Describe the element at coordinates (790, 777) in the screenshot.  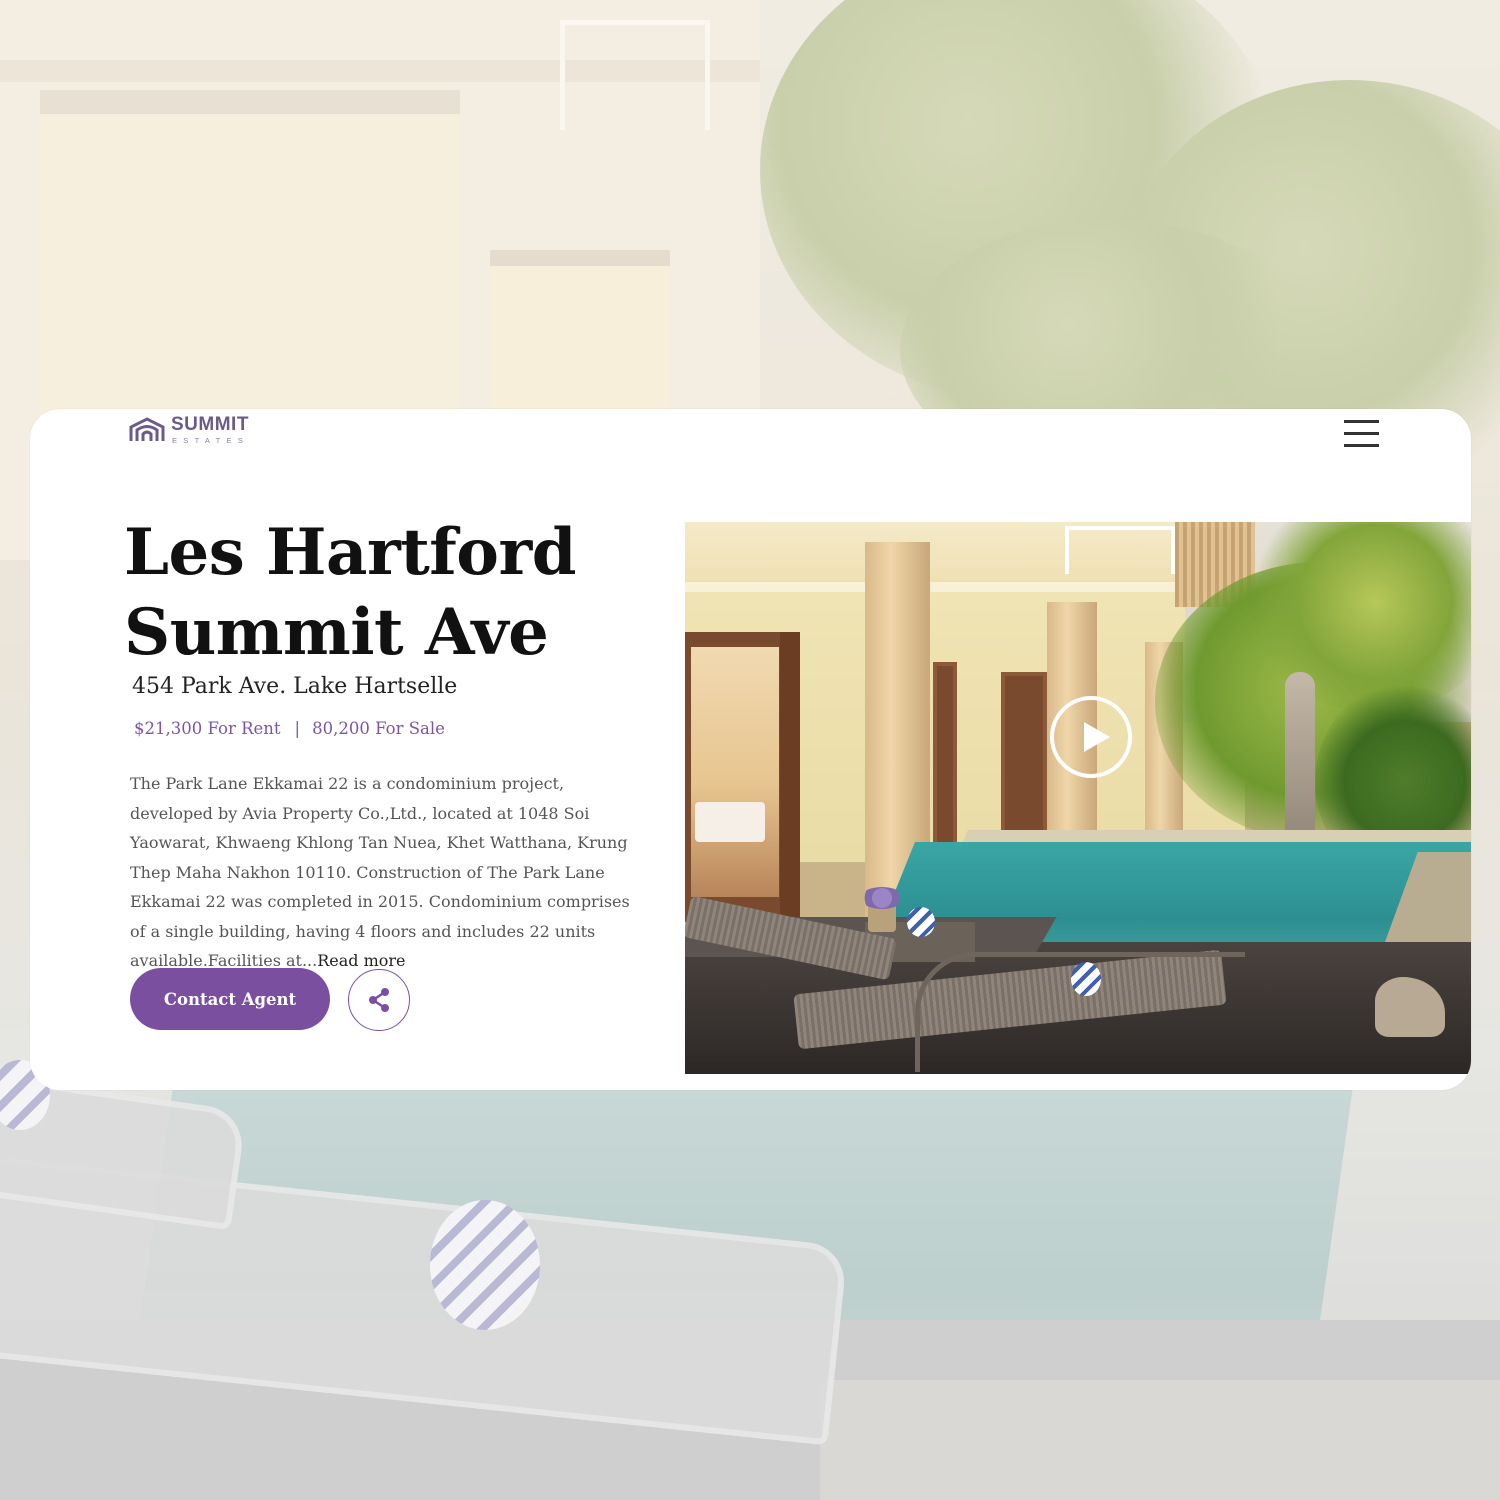
I see `photo-door-frame` at that location.